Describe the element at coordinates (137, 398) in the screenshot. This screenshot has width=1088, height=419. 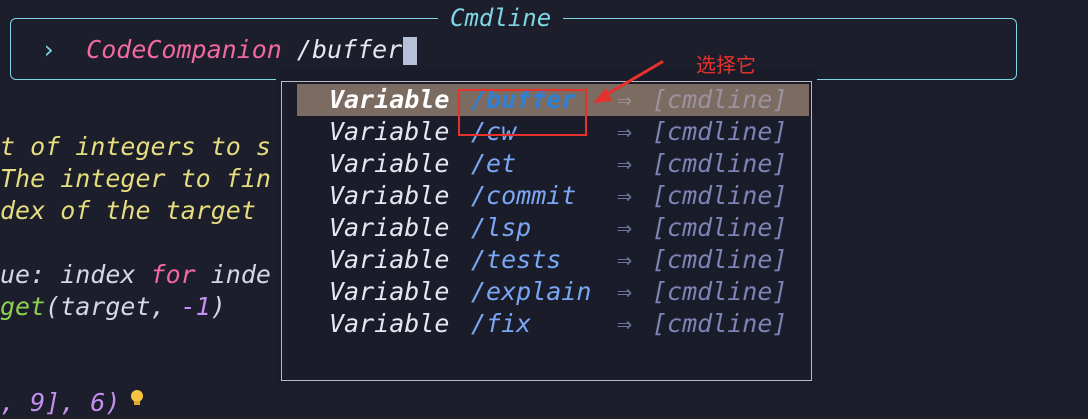
I see `lightbulb-icon` at that location.